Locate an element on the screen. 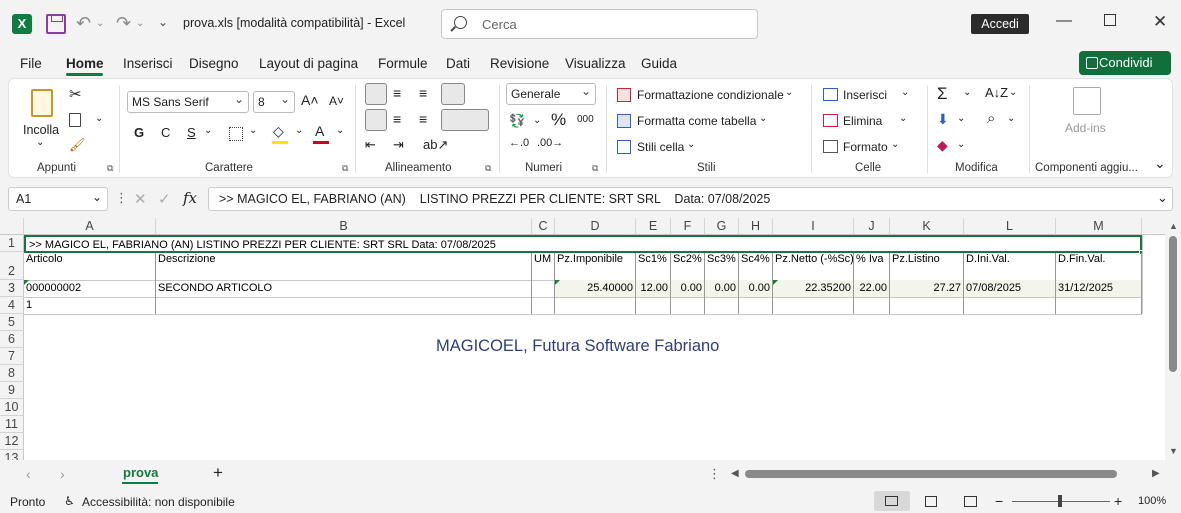 The width and height of the screenshot is (1181, 513). accounting-dropdown-icon: ⌄ is located at coordinates (537, 120).